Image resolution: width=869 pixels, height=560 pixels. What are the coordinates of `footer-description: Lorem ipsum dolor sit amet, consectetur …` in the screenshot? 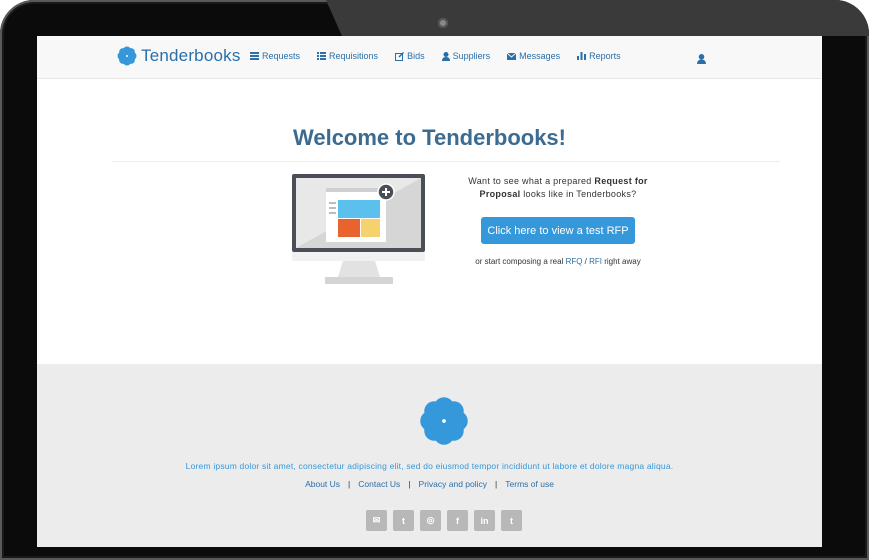 It's located at (429, 466).